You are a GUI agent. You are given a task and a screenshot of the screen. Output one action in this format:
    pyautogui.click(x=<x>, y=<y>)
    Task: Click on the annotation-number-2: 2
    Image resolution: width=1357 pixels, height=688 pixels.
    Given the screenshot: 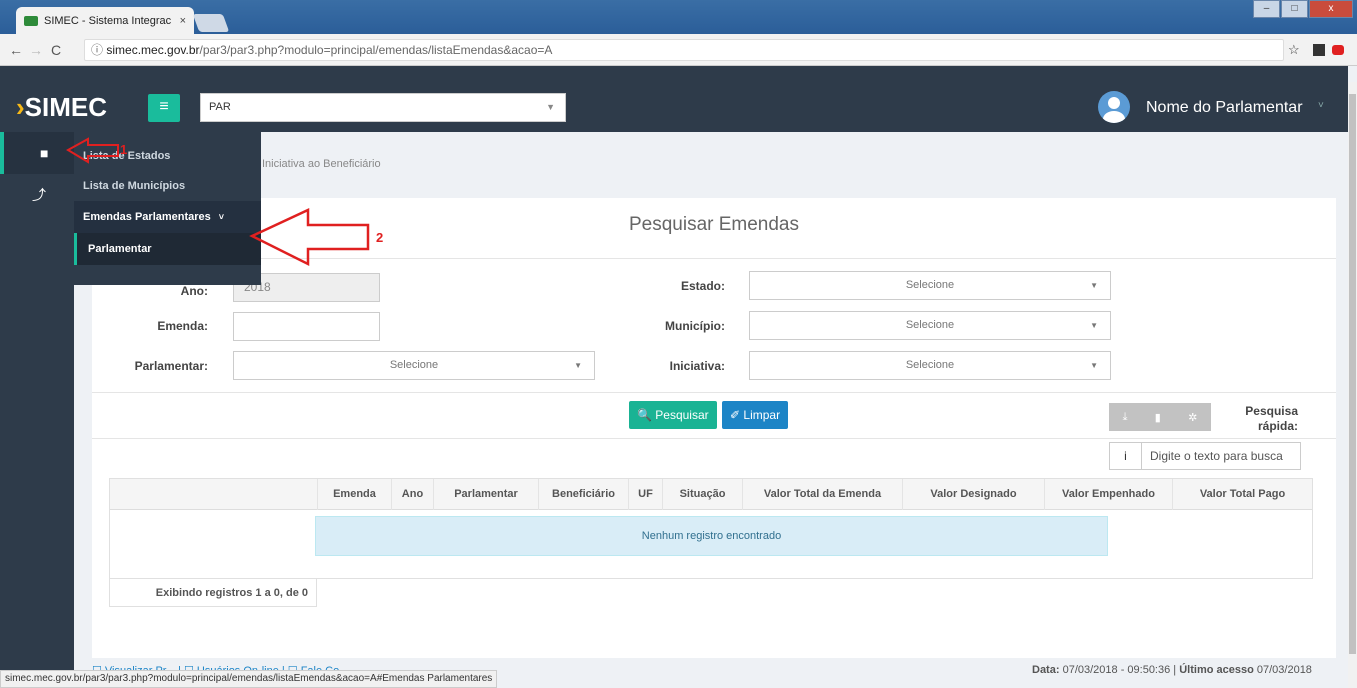 What is the action you would take?
    pyautogui.click(x=380, y=237)
    